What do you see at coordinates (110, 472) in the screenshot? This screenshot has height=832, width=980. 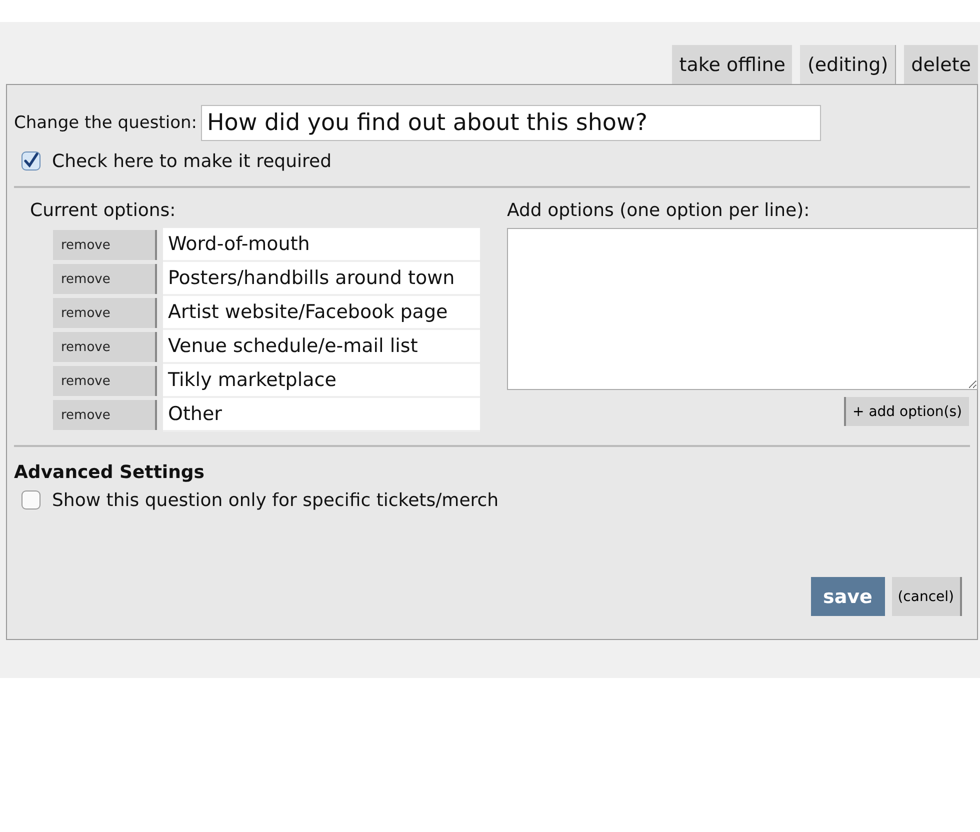 I see `advanced-settings-heading: Advanced Settings` at bounding box center [110, 472].